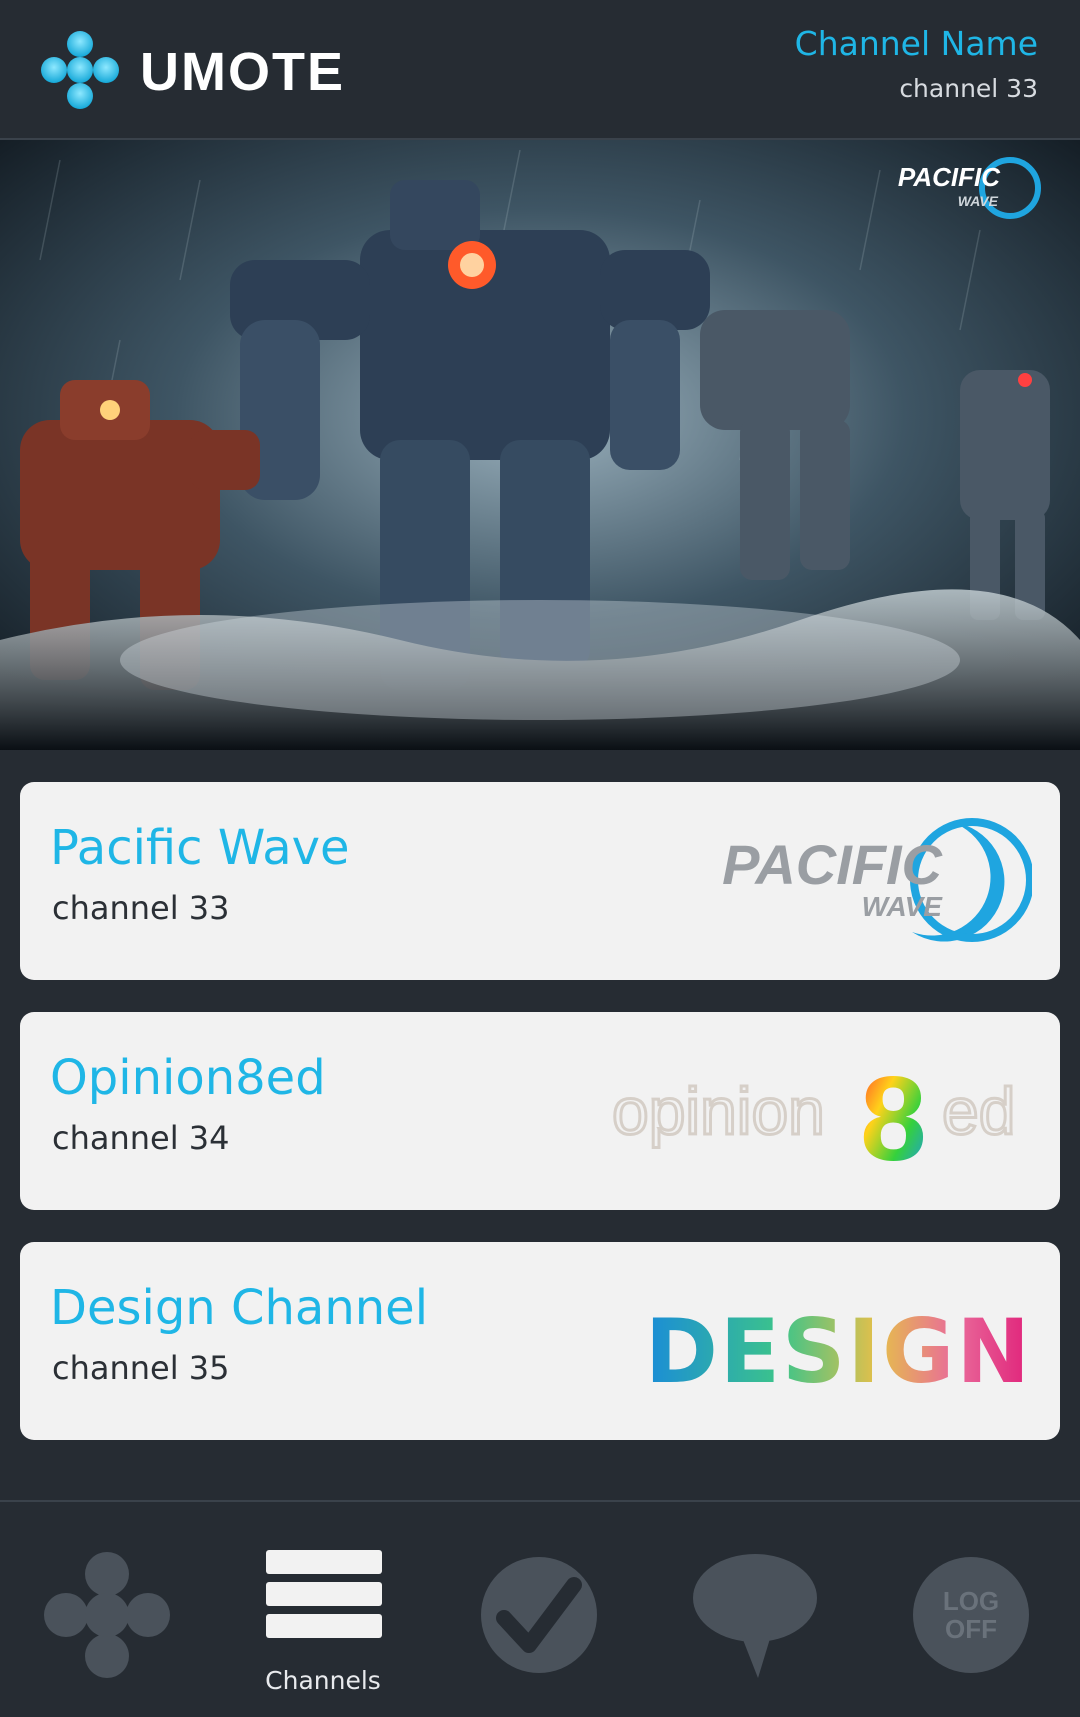 This screenshot has width=1080, height=1717. I want to click on nav-remote, so click(107, 1625).